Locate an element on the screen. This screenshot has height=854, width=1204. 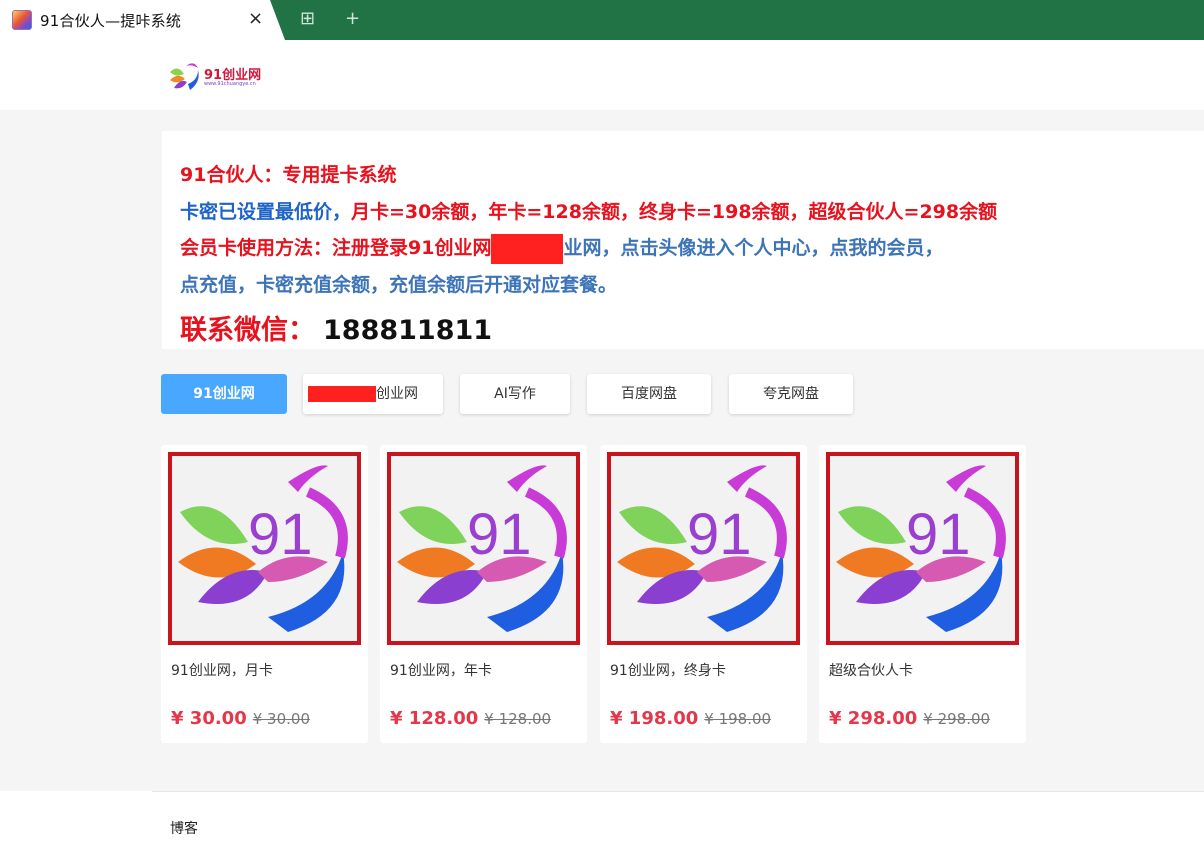
notice-line-3-prefix: 会员卡使用方法：注册登录91创业网 is located at coordinates (336, 248).